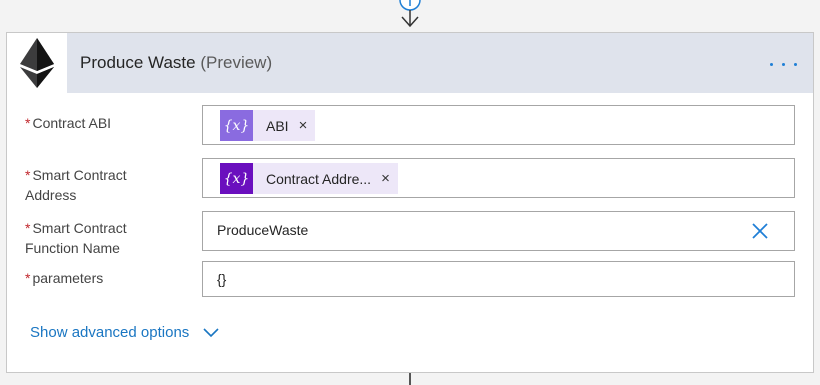 This screenshot has height=385, width=820. Describe the element at coordinates (498, 125) in the screenshot. I see `contract-abi-field: {x} ABI ×` at that location.